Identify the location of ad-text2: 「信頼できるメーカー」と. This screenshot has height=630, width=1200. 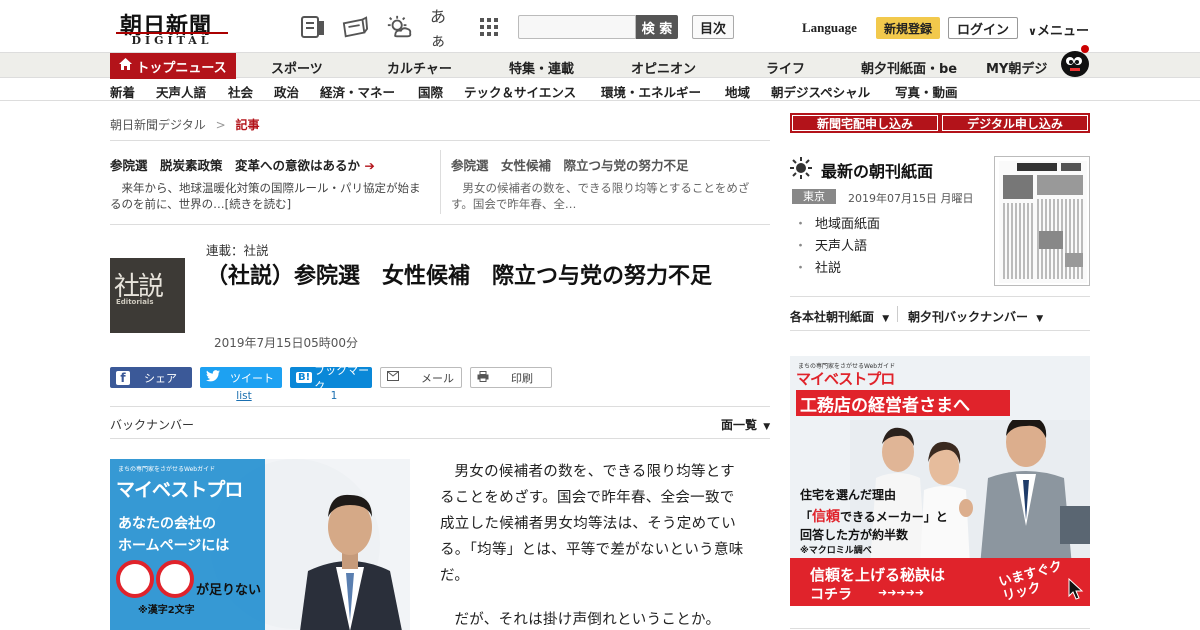
(874, 516).